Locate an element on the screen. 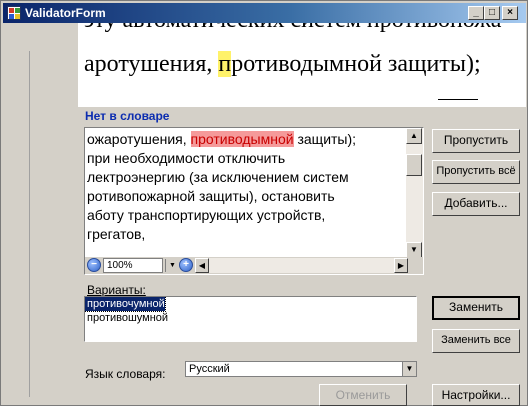 The image size is (528, 406). context-line: аботу транспортирующих устройств, is located at coordinates (206, 215).